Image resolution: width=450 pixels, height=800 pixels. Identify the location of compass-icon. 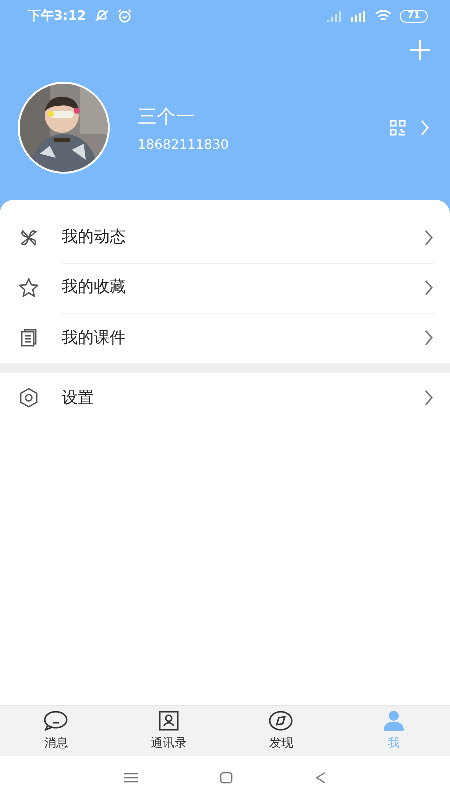
(281, 721).